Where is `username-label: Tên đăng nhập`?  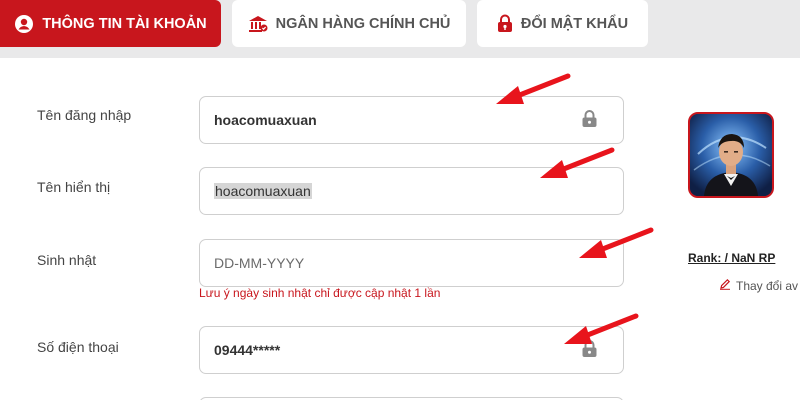 username-label: Tên đăng nhập is located at coordinates (84, 115).